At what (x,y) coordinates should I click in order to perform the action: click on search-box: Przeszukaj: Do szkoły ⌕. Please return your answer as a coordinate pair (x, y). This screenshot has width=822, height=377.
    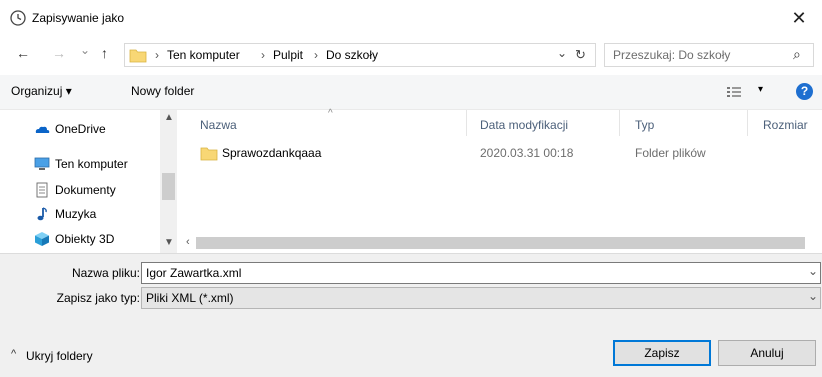
    Looking at the image, I should click on (709, 55).